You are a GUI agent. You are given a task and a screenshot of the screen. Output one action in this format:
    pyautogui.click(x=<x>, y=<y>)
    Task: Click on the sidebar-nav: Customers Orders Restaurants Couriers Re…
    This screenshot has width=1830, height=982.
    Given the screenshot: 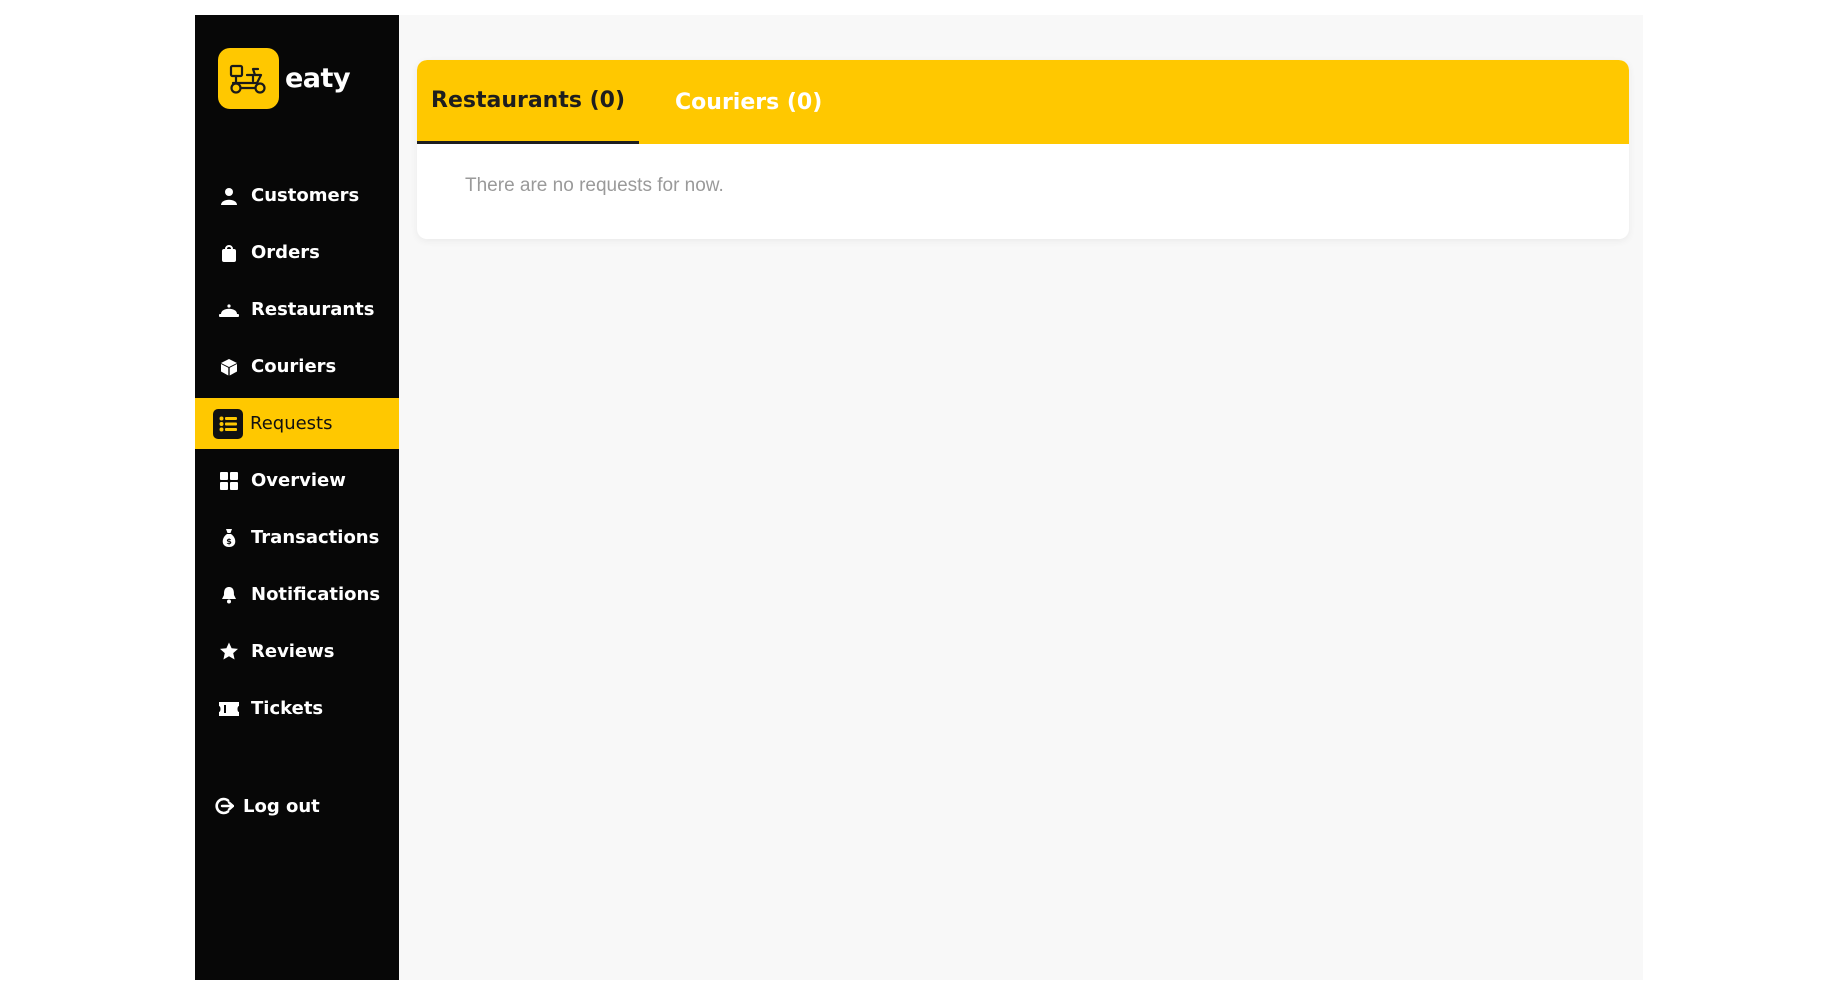 What is the action you would take?
    pyautogui.click(x=297, y=455)
    